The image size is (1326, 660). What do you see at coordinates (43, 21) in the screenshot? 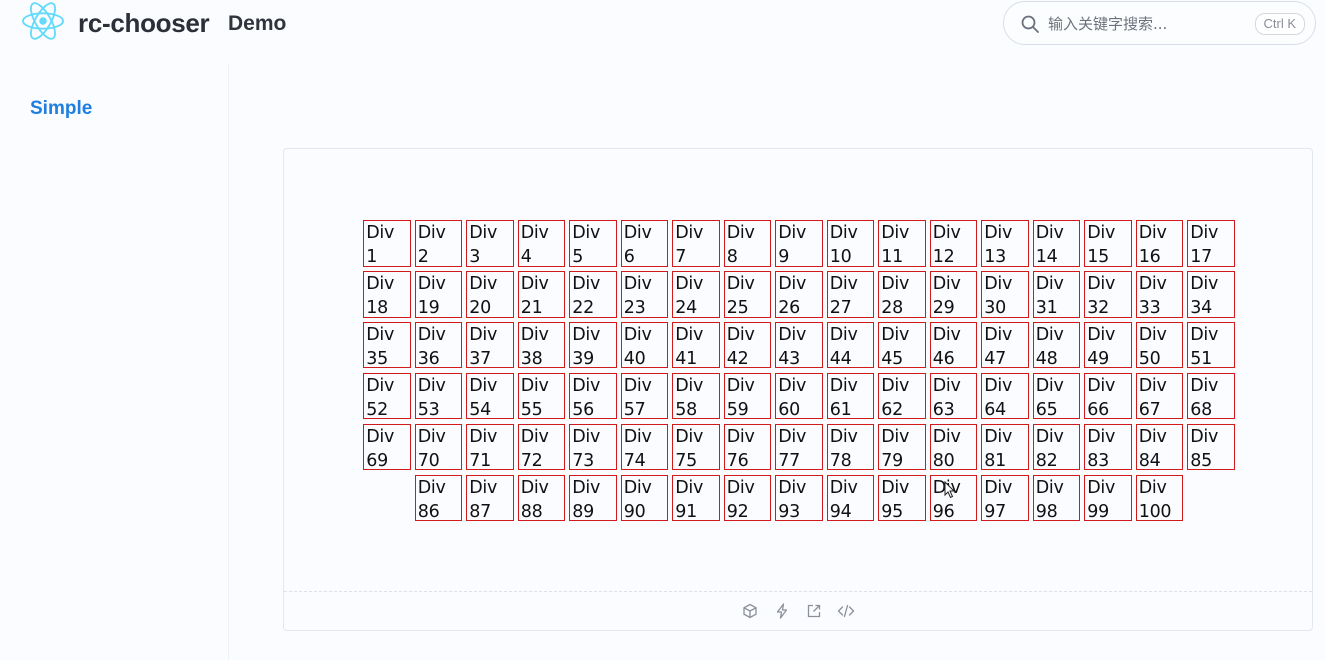
I see `react-logo-icon` at bounding box center [43, 21].